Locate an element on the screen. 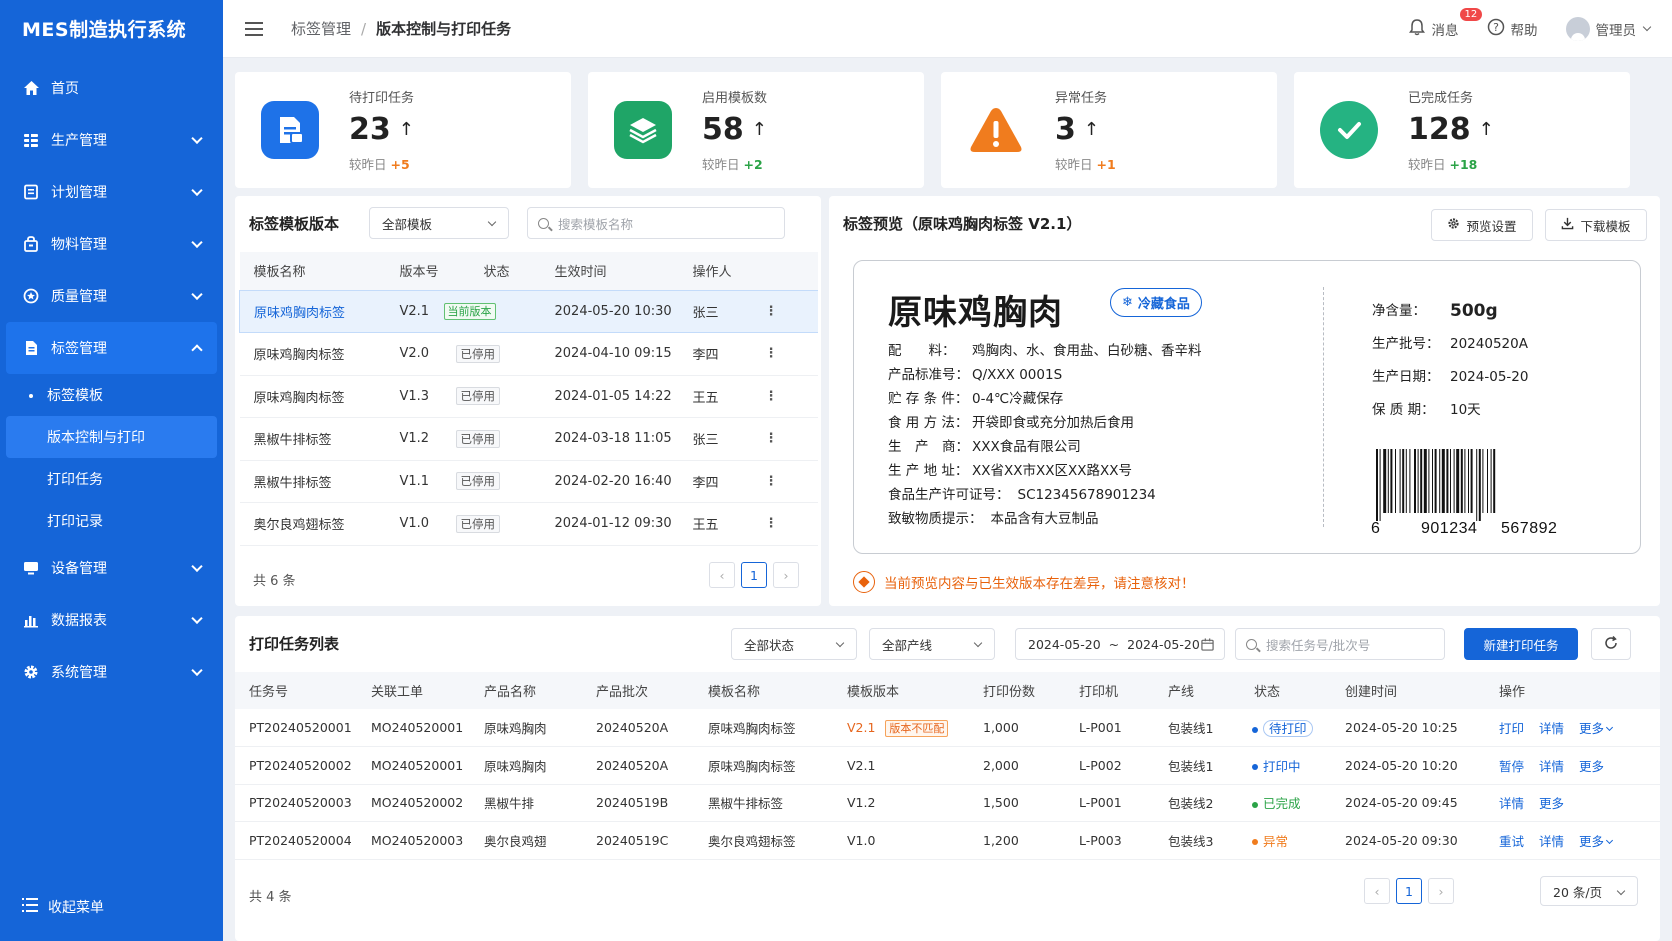 This screenshot has width=1672, height=941. sidebar-item-label: 物料管理 is located at coordinates (79, 245).